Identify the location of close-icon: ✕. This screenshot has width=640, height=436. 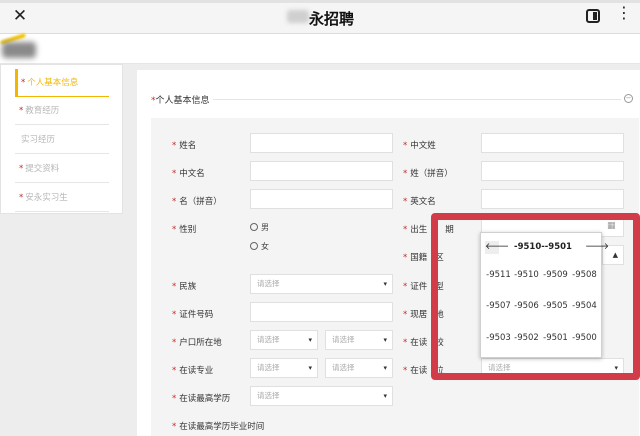
(20, 16).